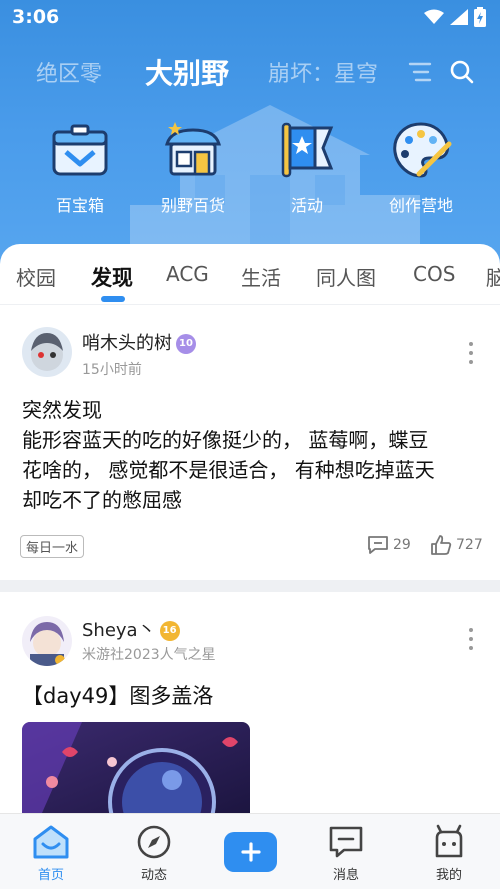 The image size is (500, 889). What do you see at coordinates (154, 842) in the screenshot?
I see `compass-icon` at bounding box center [154, 842].